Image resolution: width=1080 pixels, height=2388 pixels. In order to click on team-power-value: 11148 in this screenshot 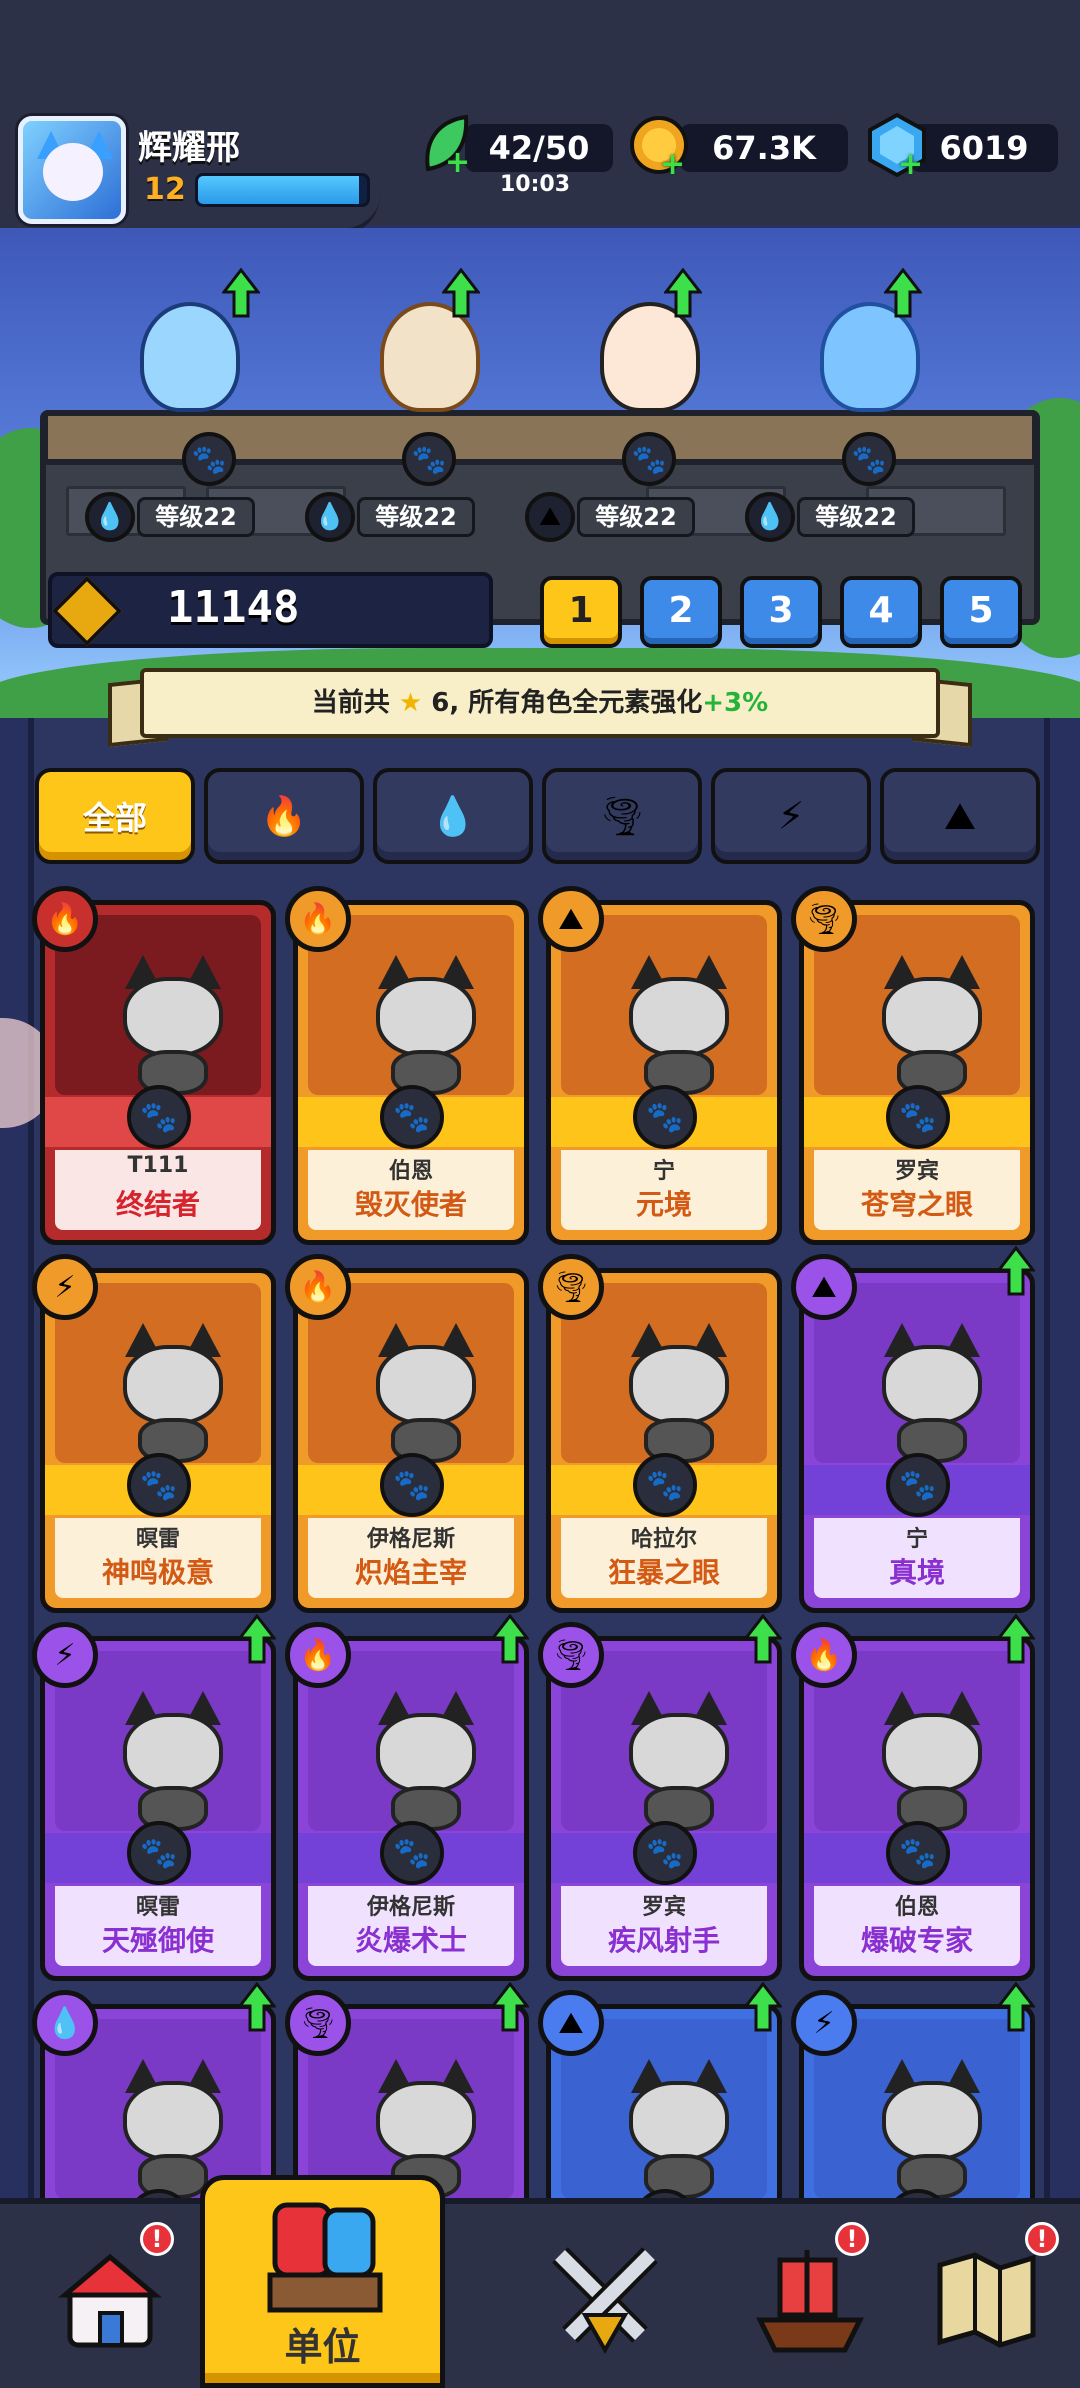, I will do `click(233, 607)`.